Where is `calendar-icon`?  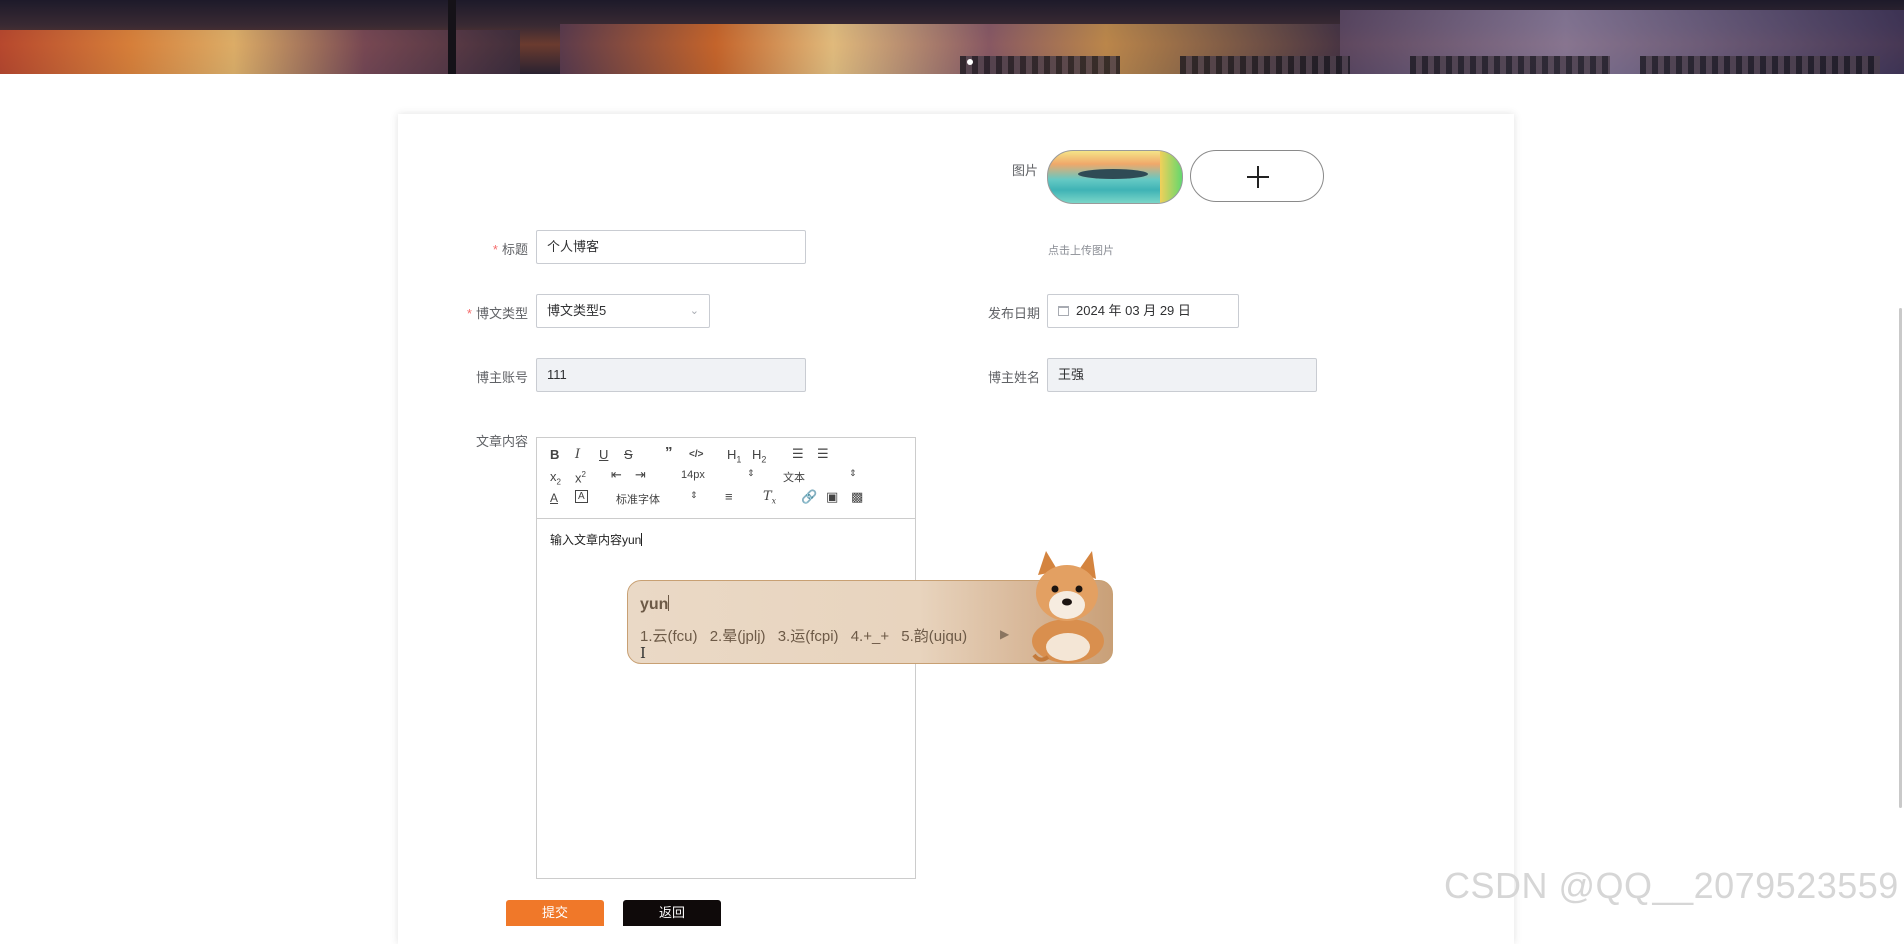 calendar-icon is located at coordinates (1063, 311).